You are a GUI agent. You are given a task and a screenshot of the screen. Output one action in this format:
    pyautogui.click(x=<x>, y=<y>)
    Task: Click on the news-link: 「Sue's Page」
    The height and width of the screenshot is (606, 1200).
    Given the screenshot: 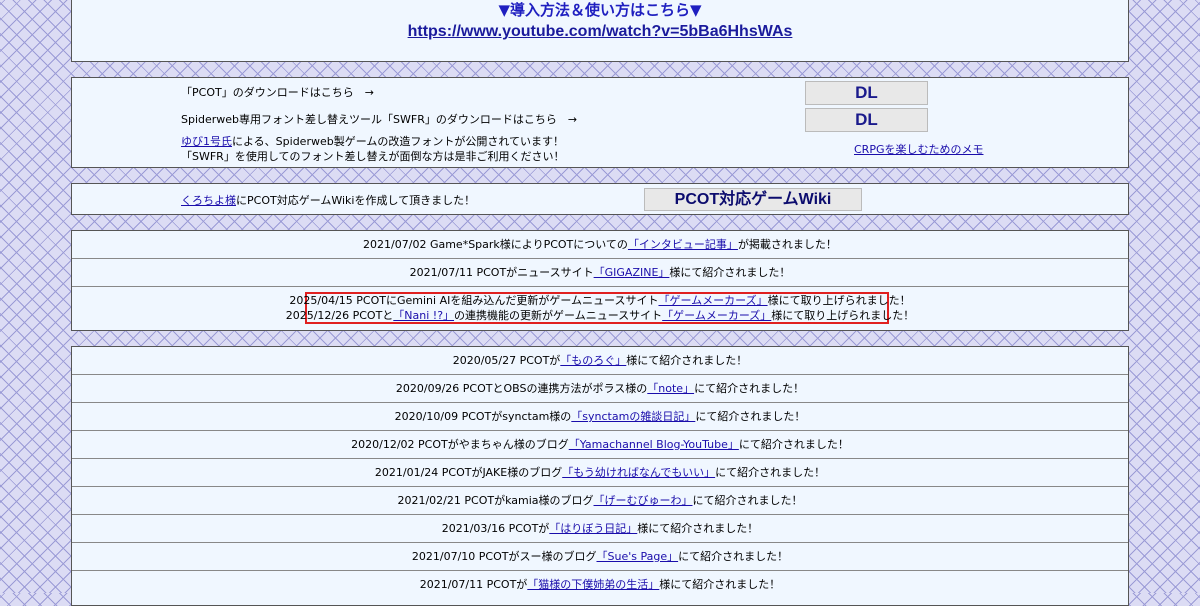 What is the action you would take?
    pyautogui.click(x=637, y=556)
    